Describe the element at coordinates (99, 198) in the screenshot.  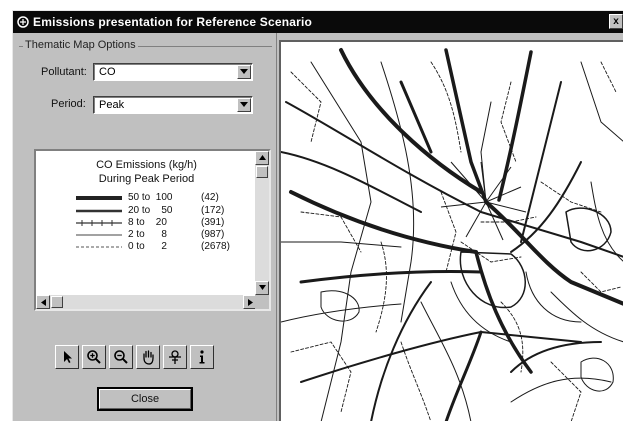
I see `legend-line-thick` at that location.